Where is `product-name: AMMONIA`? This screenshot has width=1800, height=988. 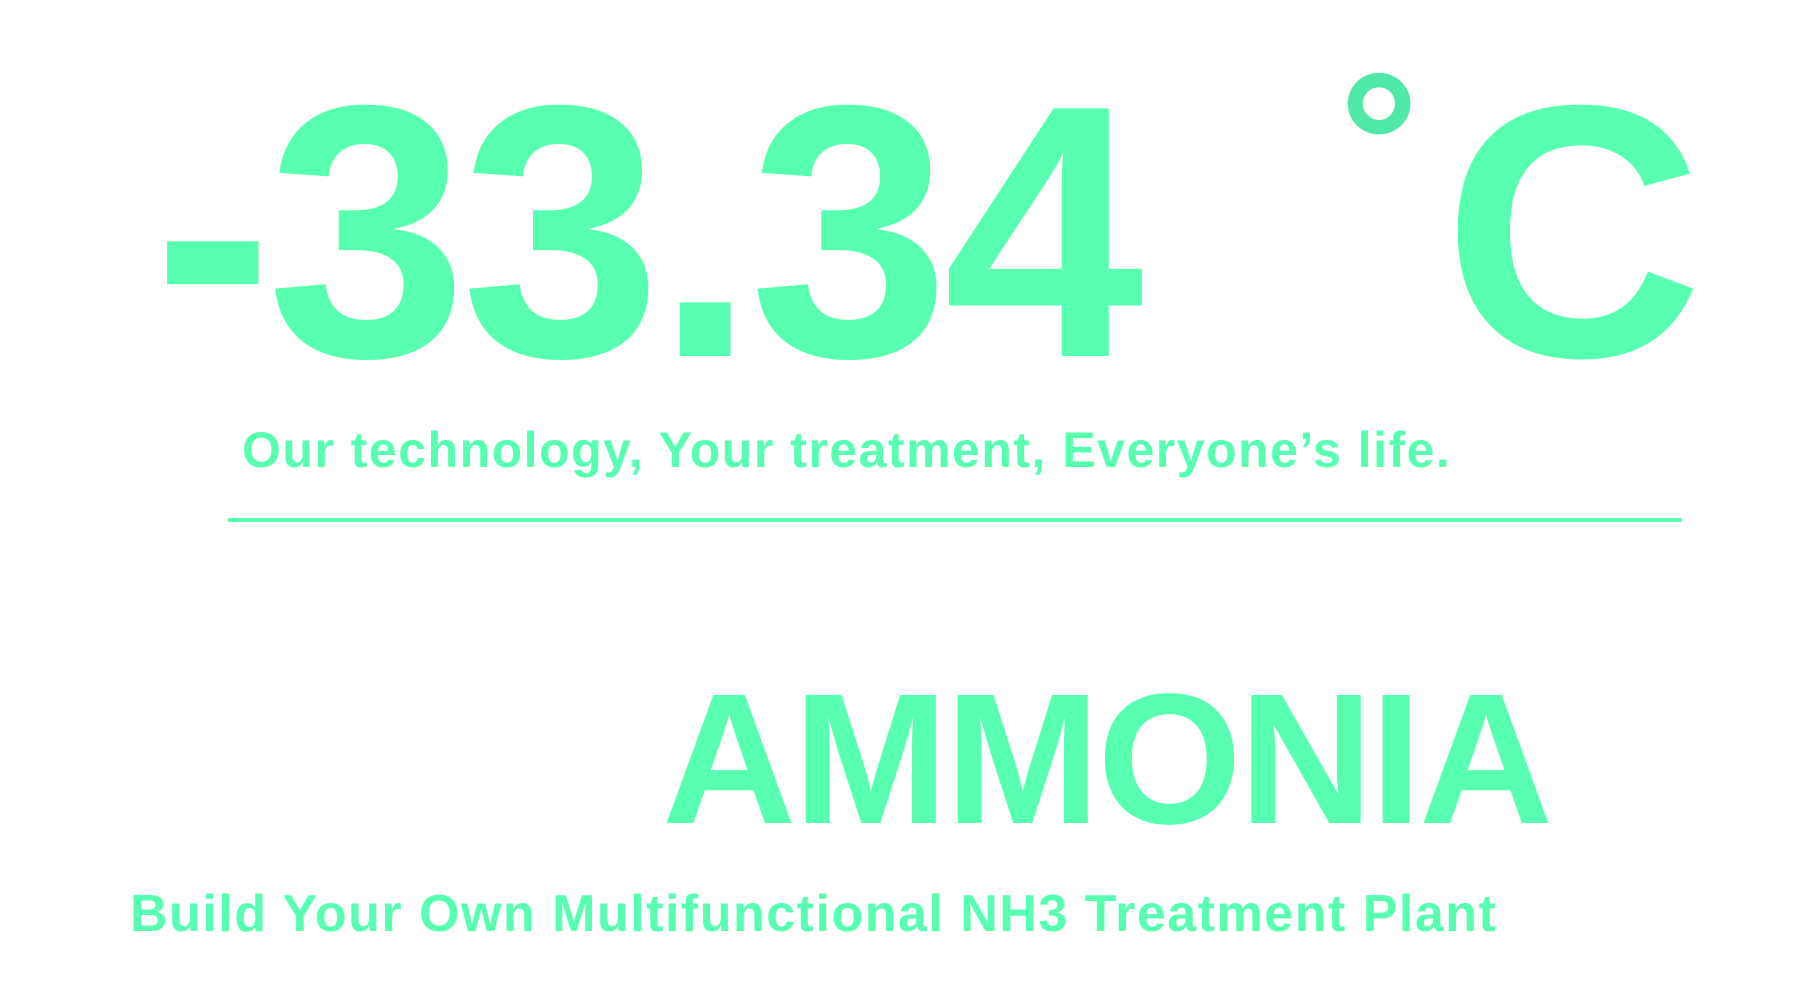
product-name: AMMONIA is located at coordinates (1107, 759).